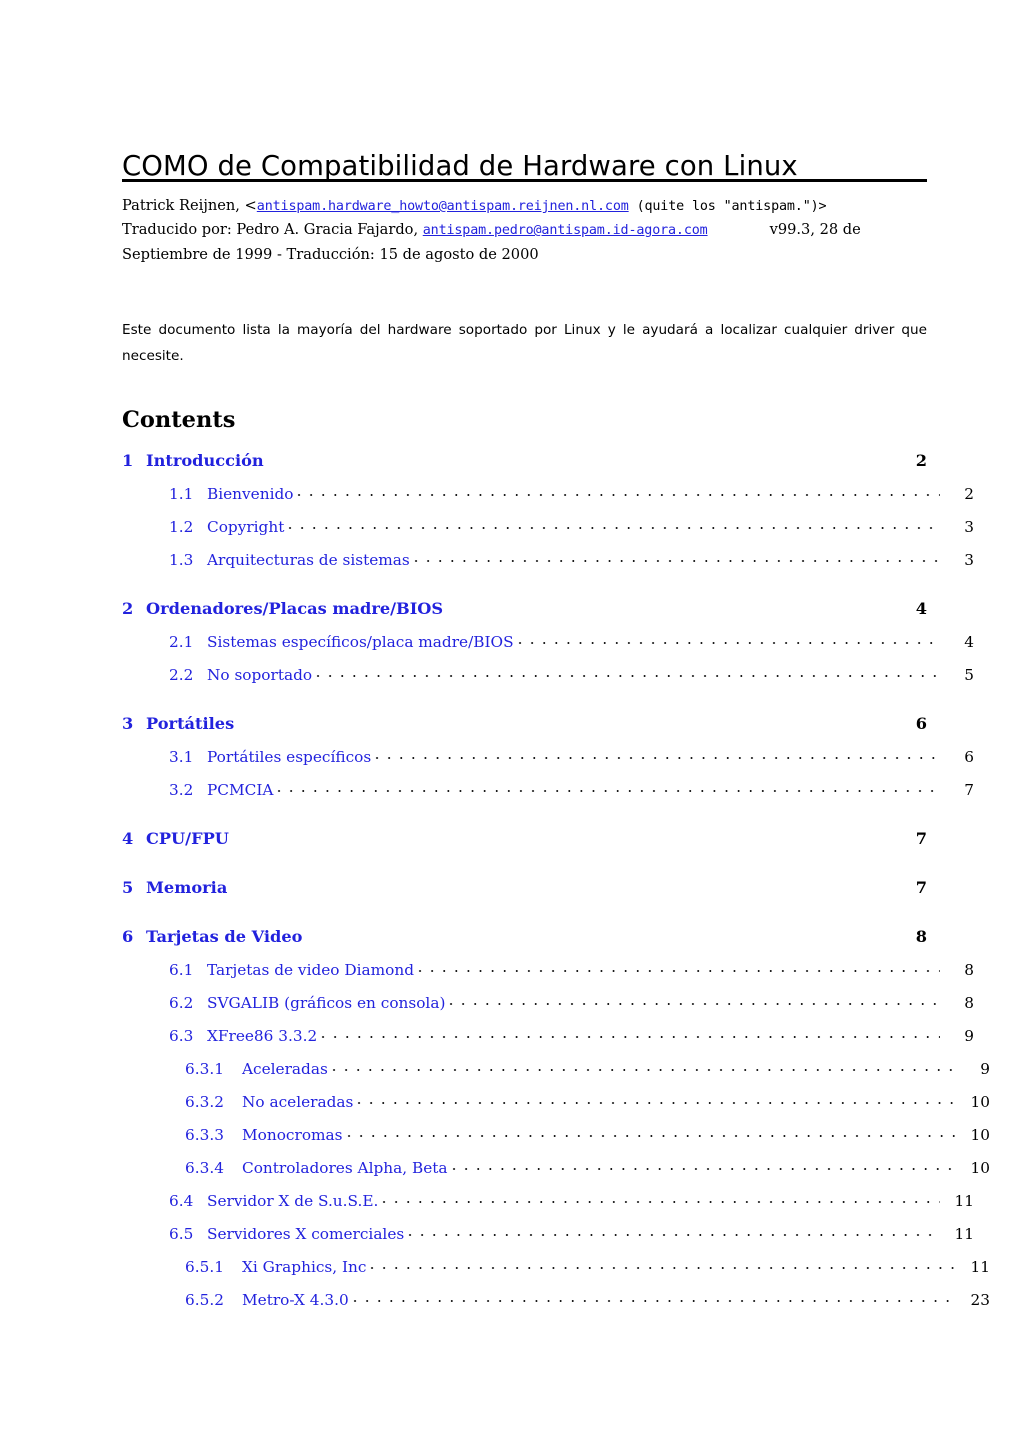 The image size is (1020, 1442). What do you see at coordinates (181, 757) in the screenshot?
I see `toc-entry-number: 3.1` at bounding box center [181, 757].